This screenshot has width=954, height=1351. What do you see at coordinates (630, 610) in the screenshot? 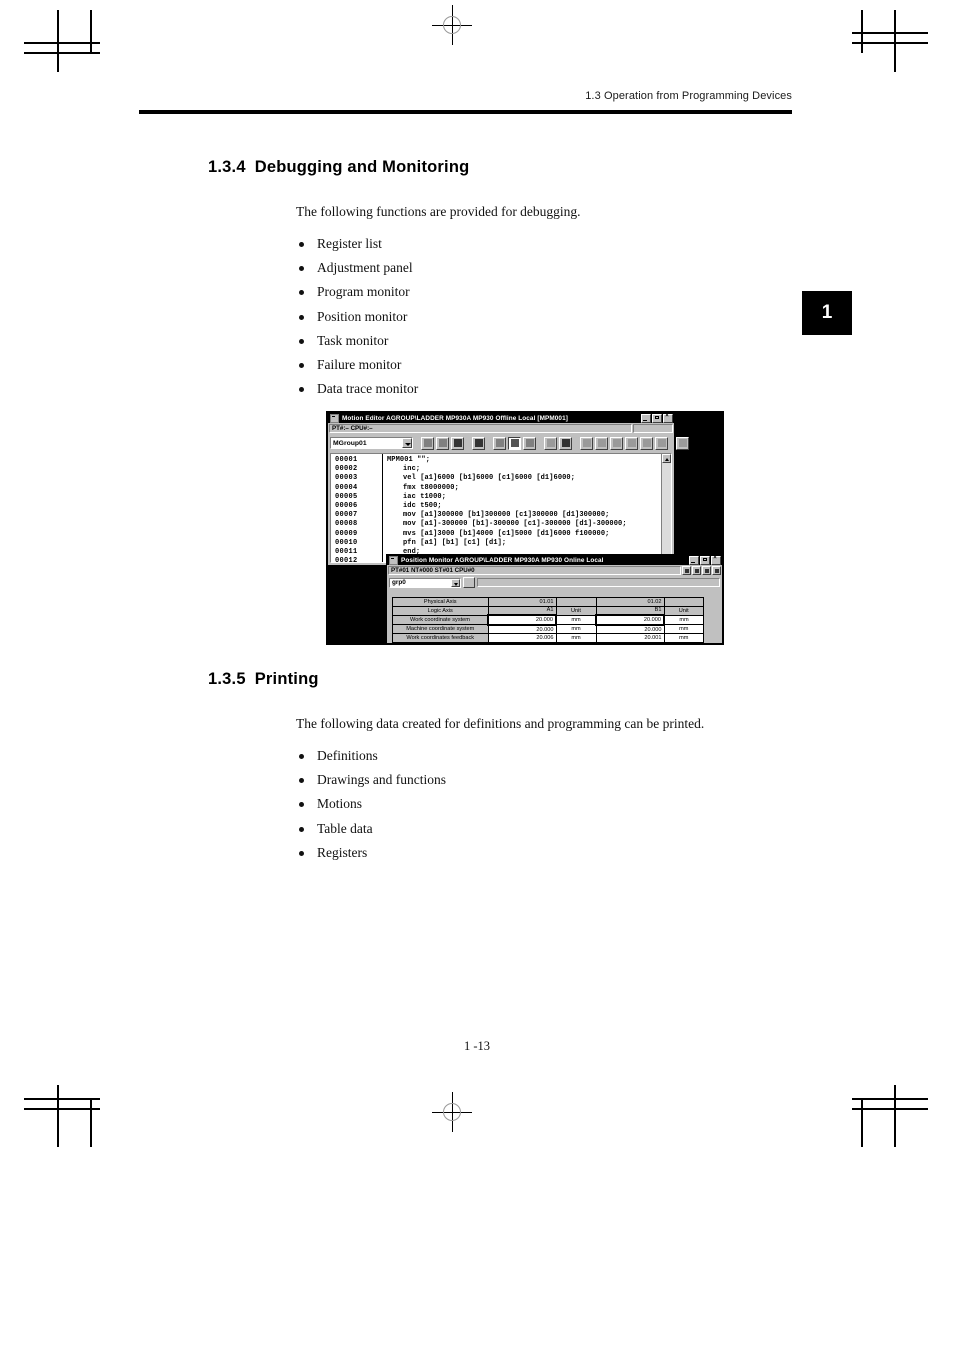
I see `table-header-cell: B1` at bounding box center [630, 610].